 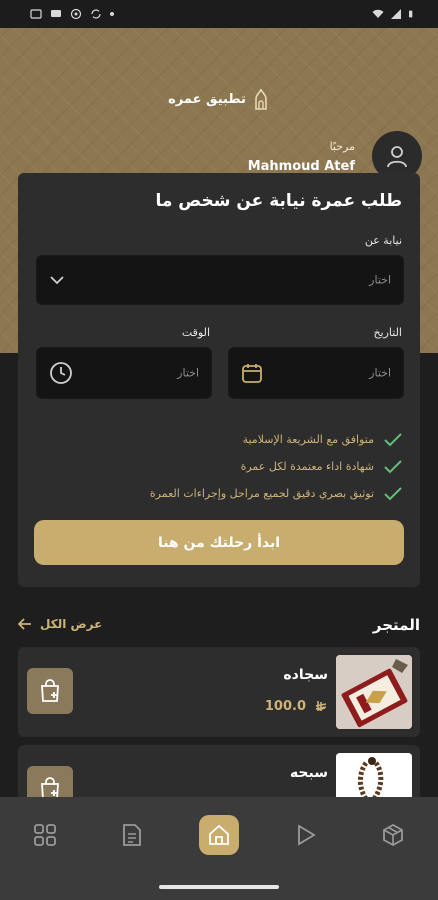 I want to click on user-name: Mahmoud Atef, so click(x=301, y=166).